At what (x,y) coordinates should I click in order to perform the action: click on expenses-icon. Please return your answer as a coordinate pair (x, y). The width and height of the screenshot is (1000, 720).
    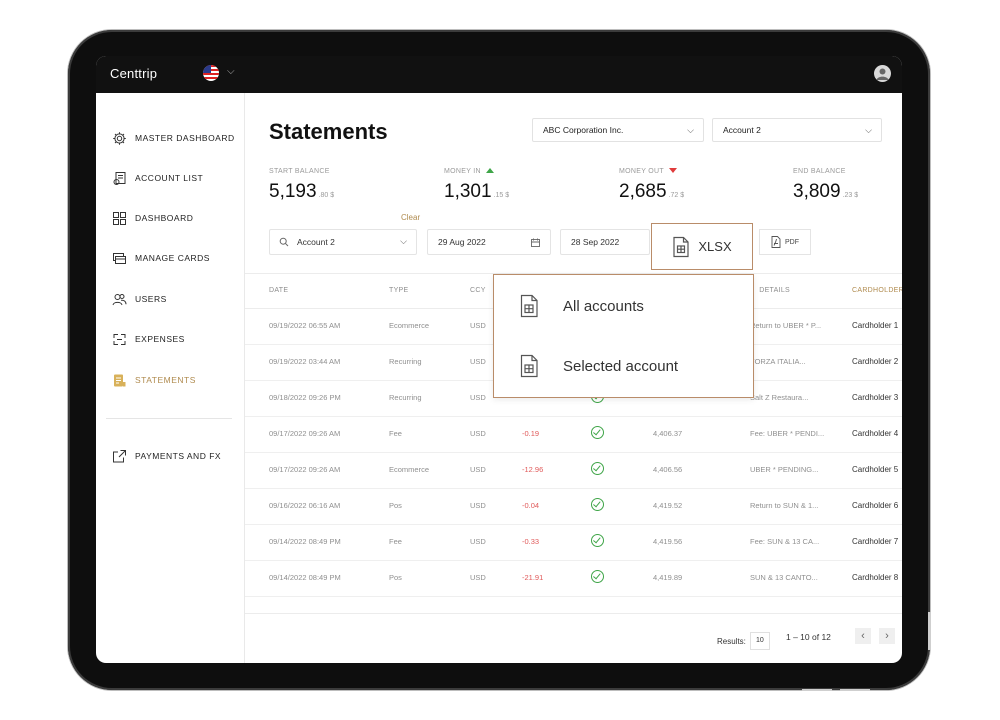
    Looking at the image, I should click on (119, 339).